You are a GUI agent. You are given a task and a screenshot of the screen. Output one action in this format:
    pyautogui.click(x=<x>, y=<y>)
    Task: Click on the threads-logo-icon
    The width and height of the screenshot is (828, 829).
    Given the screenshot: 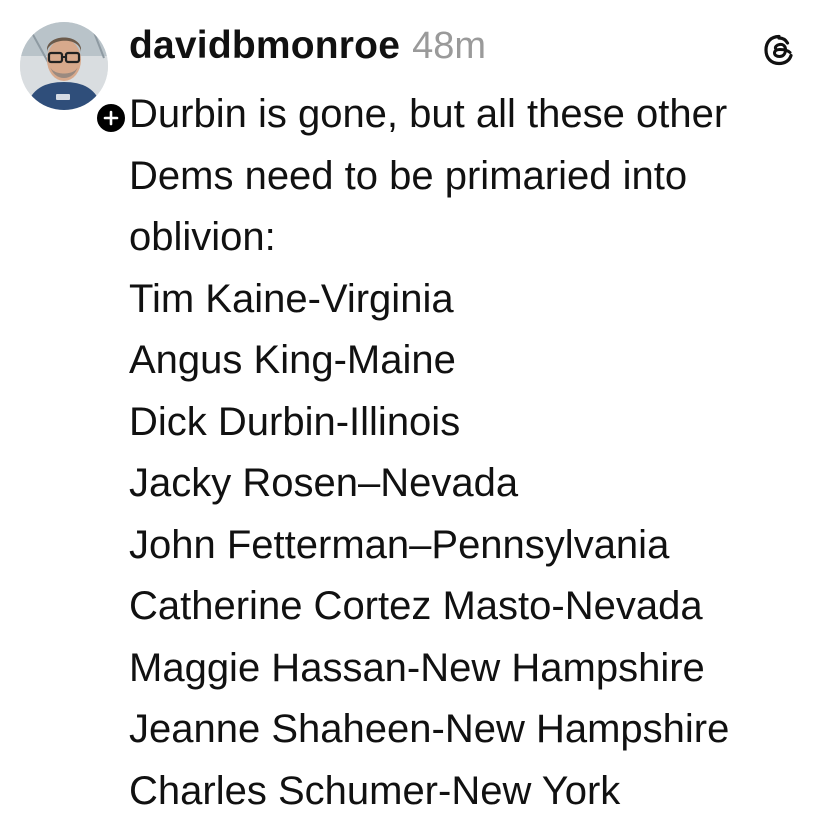 What is the action you would take?
    pyautogui.click(x=779, y=50)
    